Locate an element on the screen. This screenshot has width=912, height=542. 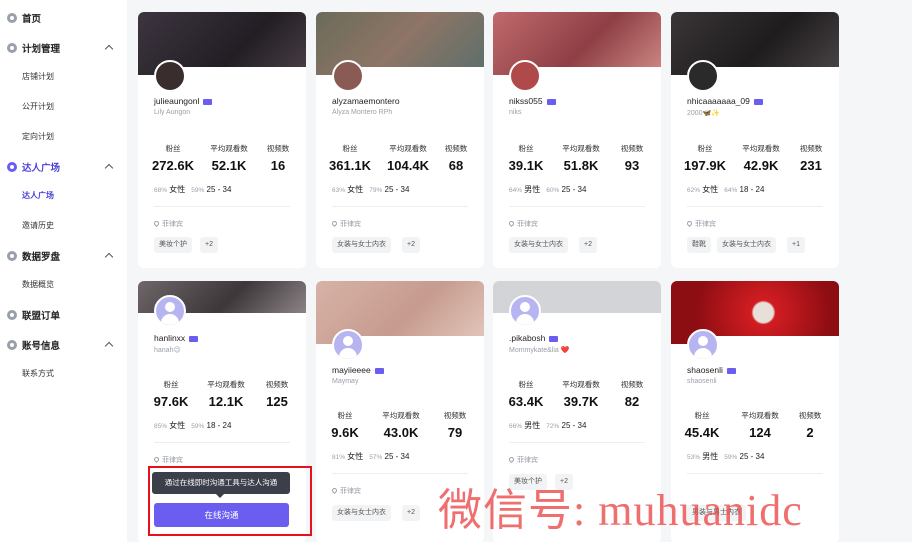
videos-stat: 视频数 93 is located at coordinates (632, 158).